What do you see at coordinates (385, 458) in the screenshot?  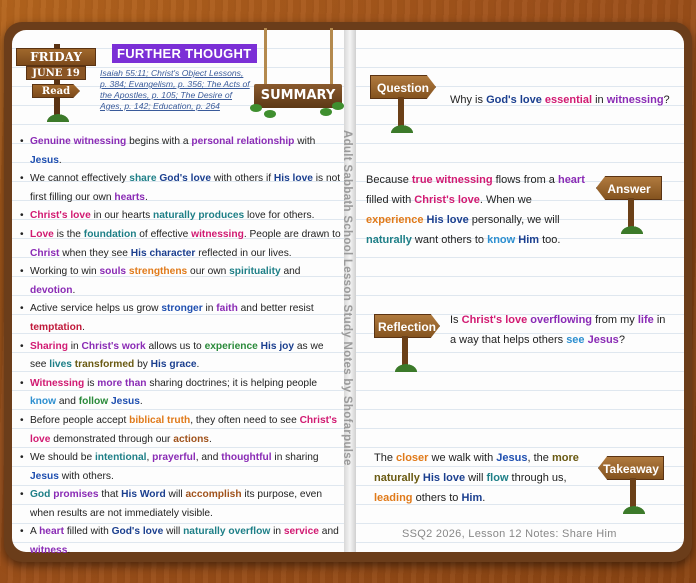 I see `text-segment: The` at bounding box center [385, 458].